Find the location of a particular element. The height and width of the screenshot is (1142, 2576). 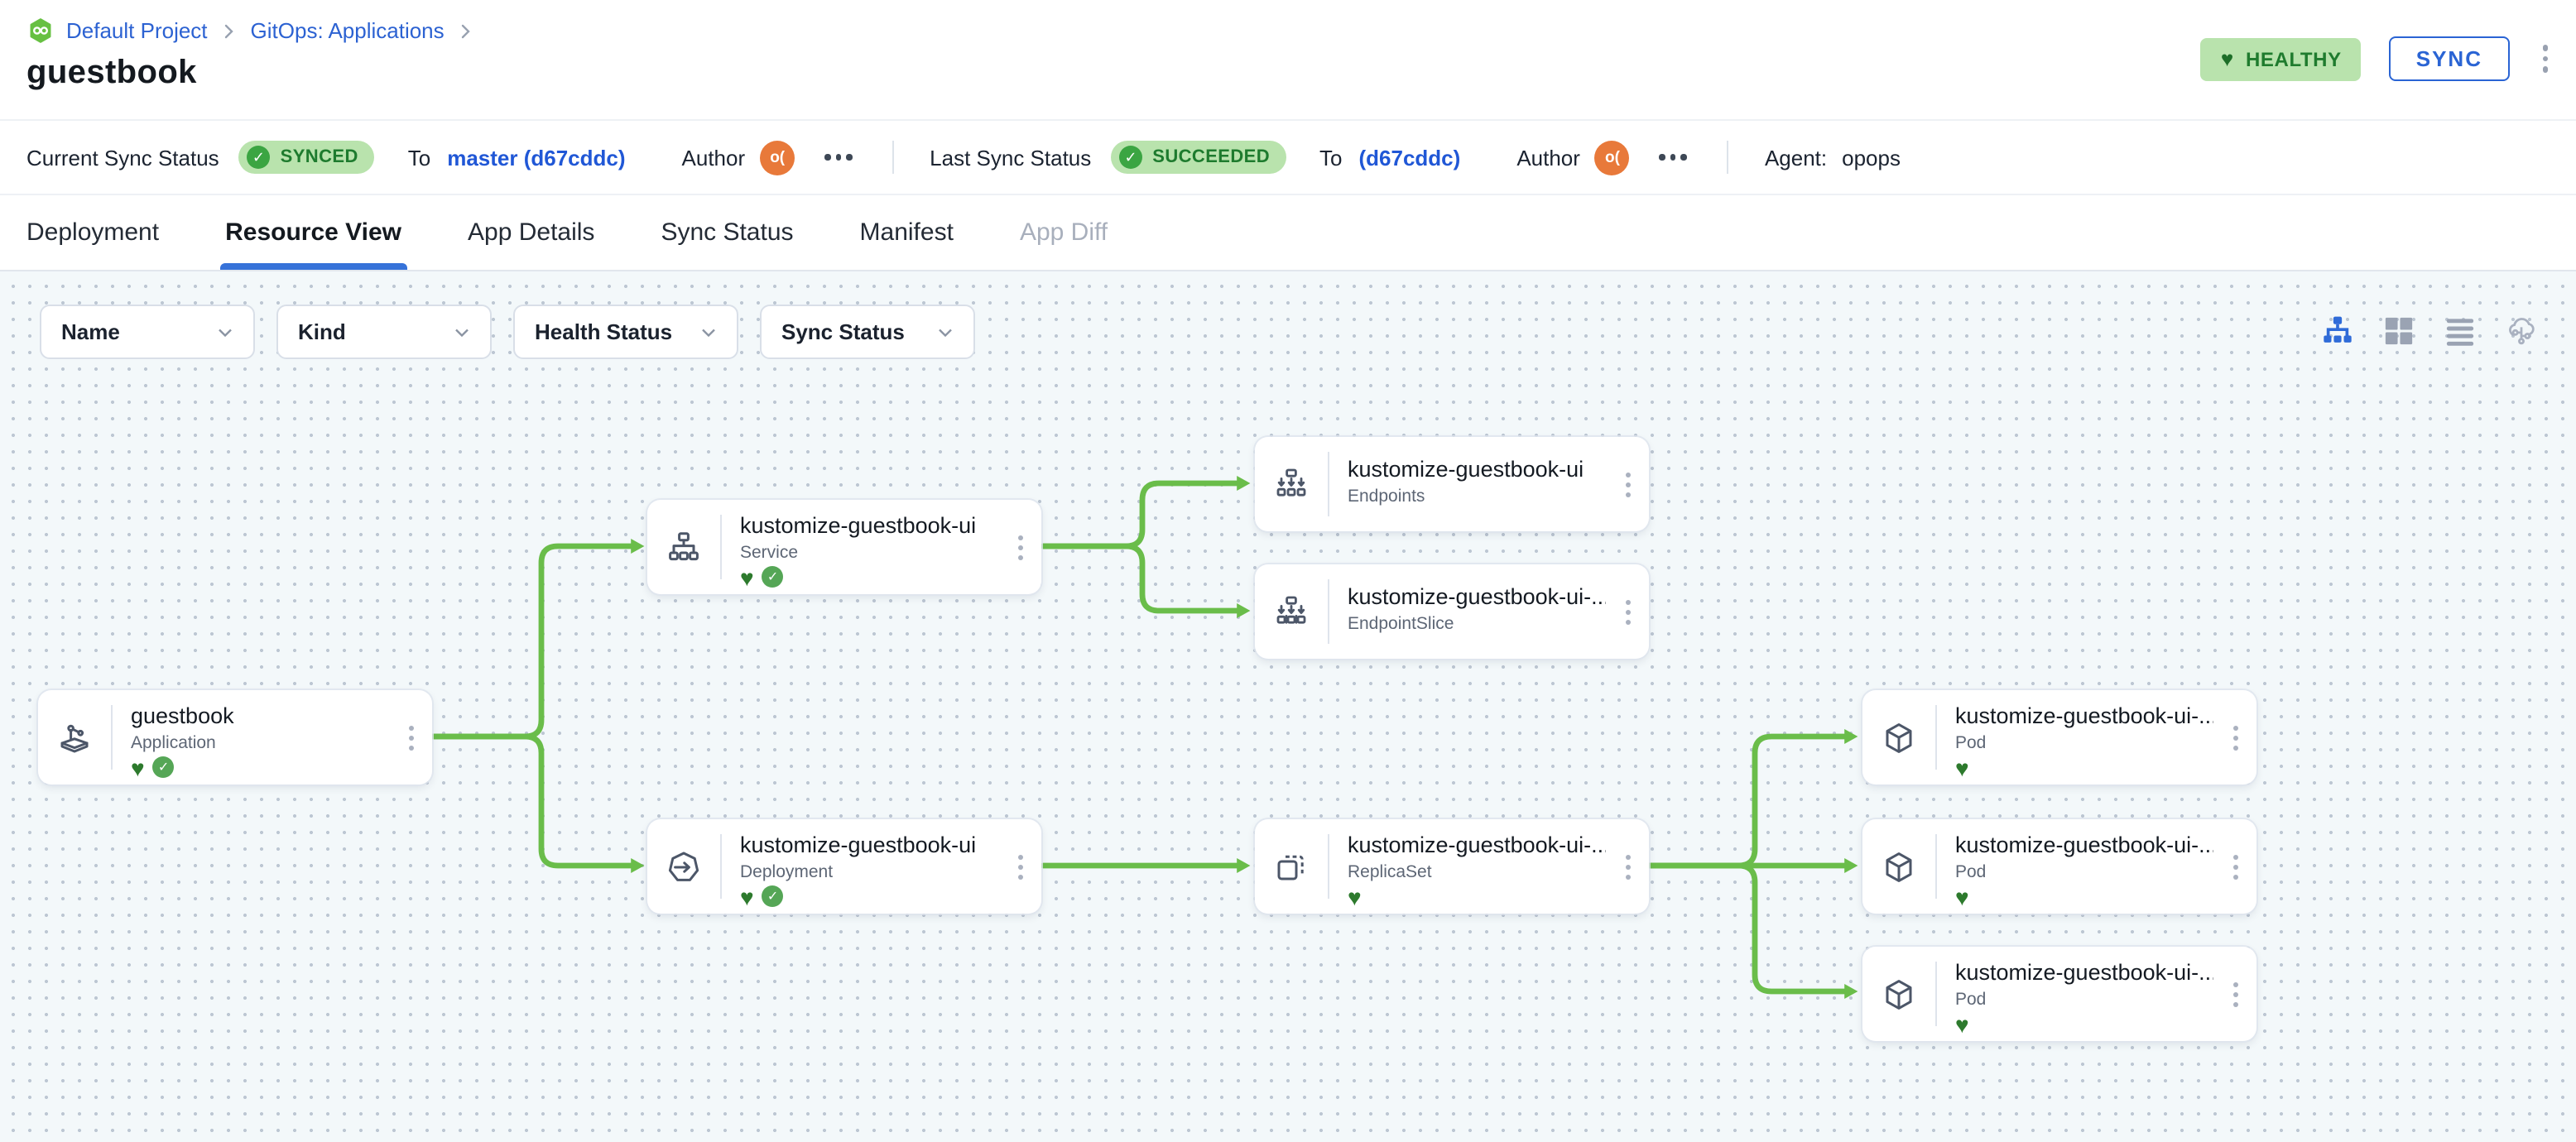

filter-health-status-dropdown: Health Status is located at coordinates (625, 332).